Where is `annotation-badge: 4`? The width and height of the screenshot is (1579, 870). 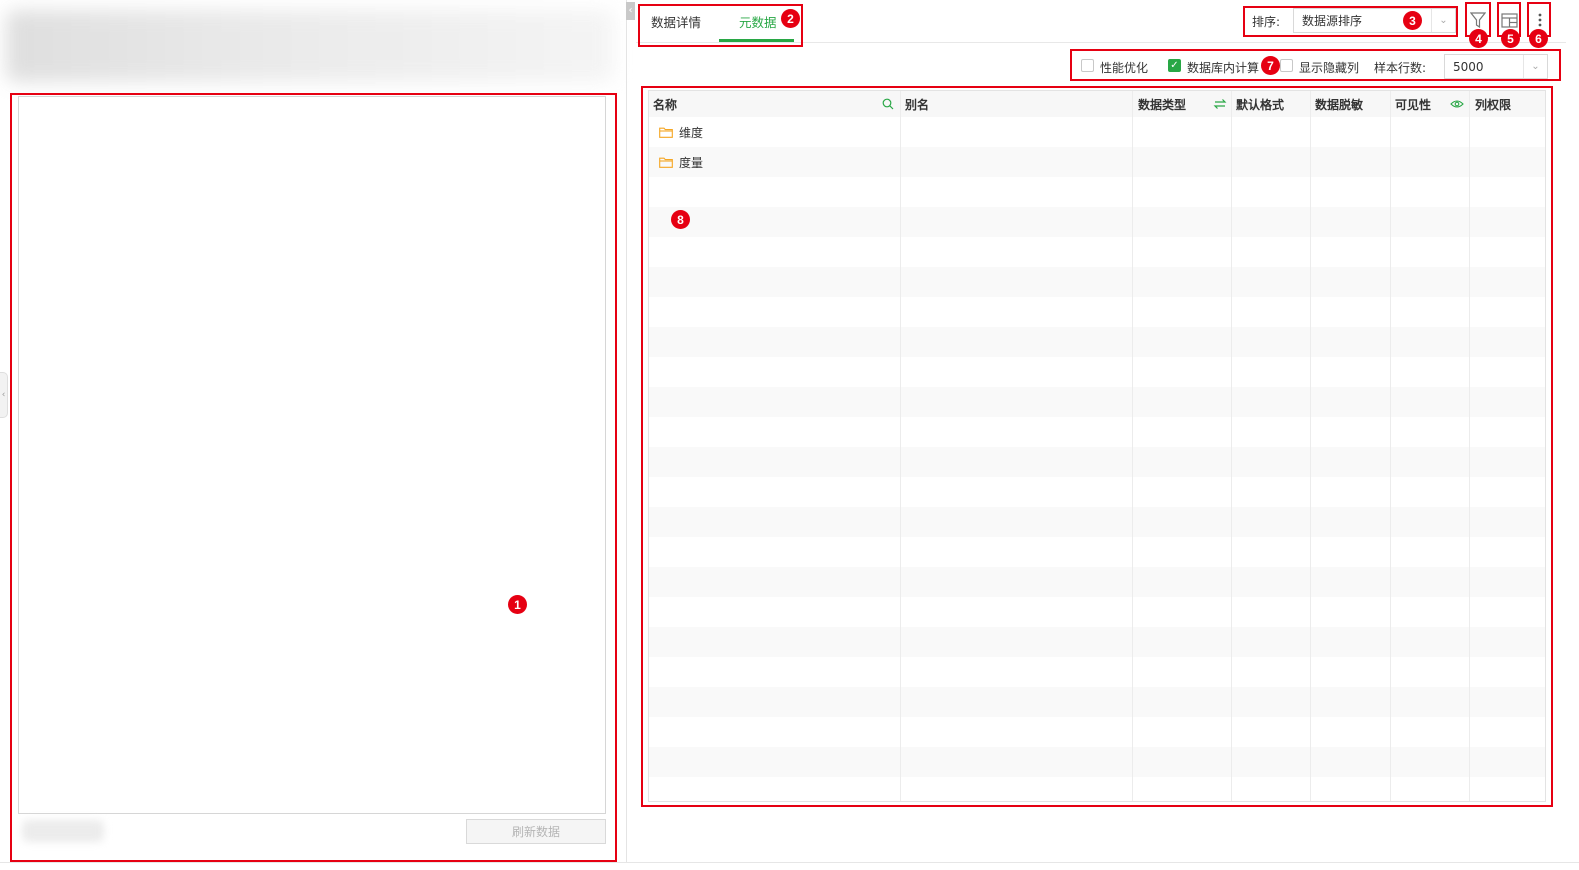 annotation-badge: 4 is located at coordinates (1478, 38).